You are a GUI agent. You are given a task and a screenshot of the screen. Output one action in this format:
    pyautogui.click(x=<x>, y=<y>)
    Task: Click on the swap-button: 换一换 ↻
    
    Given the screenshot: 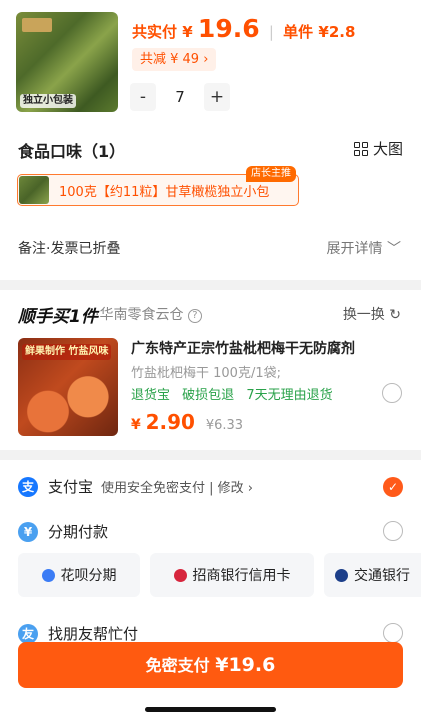 What is the action you would take?
    pyautogui.click(x=372, y=314)
    